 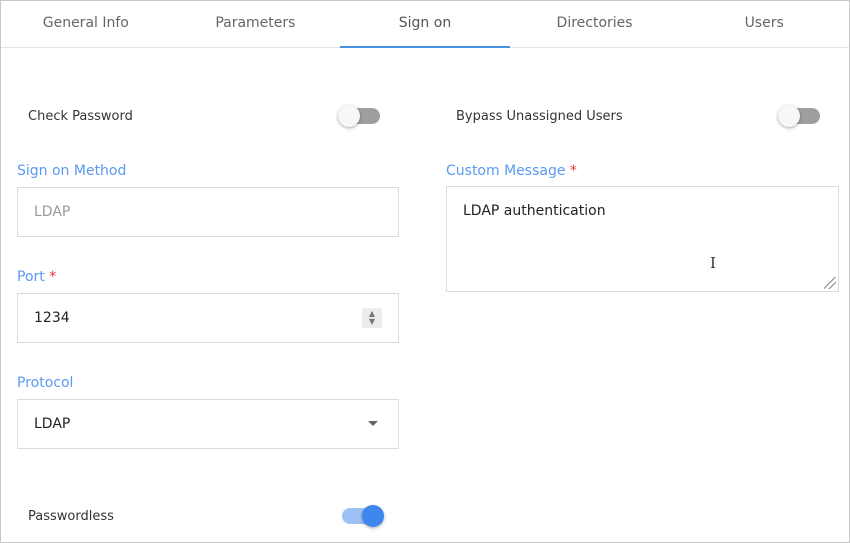 I want to click on passwordless-toggle, so click(x=363, y=516).